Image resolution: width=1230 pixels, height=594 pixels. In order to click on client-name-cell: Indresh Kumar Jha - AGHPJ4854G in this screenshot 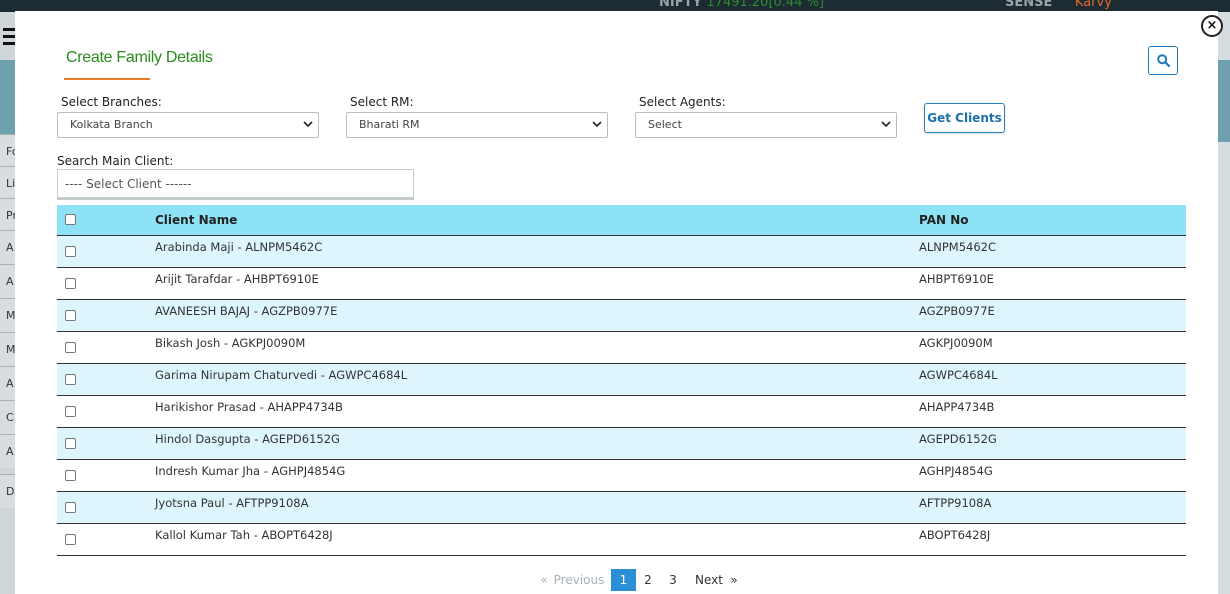, I will do `click(250, 471)`.